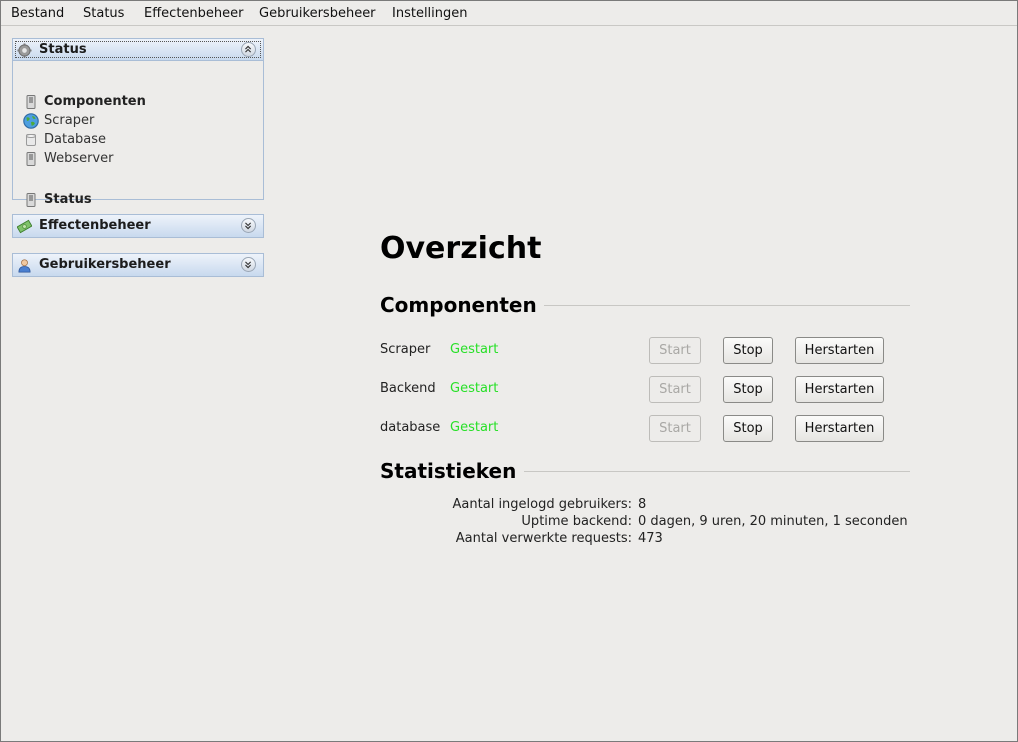 Image resolution: width=1018 pixels, height=742 pixels. Describe the element at coordinates (31, 140) in the screenshot. I see `database-icon` at that location.